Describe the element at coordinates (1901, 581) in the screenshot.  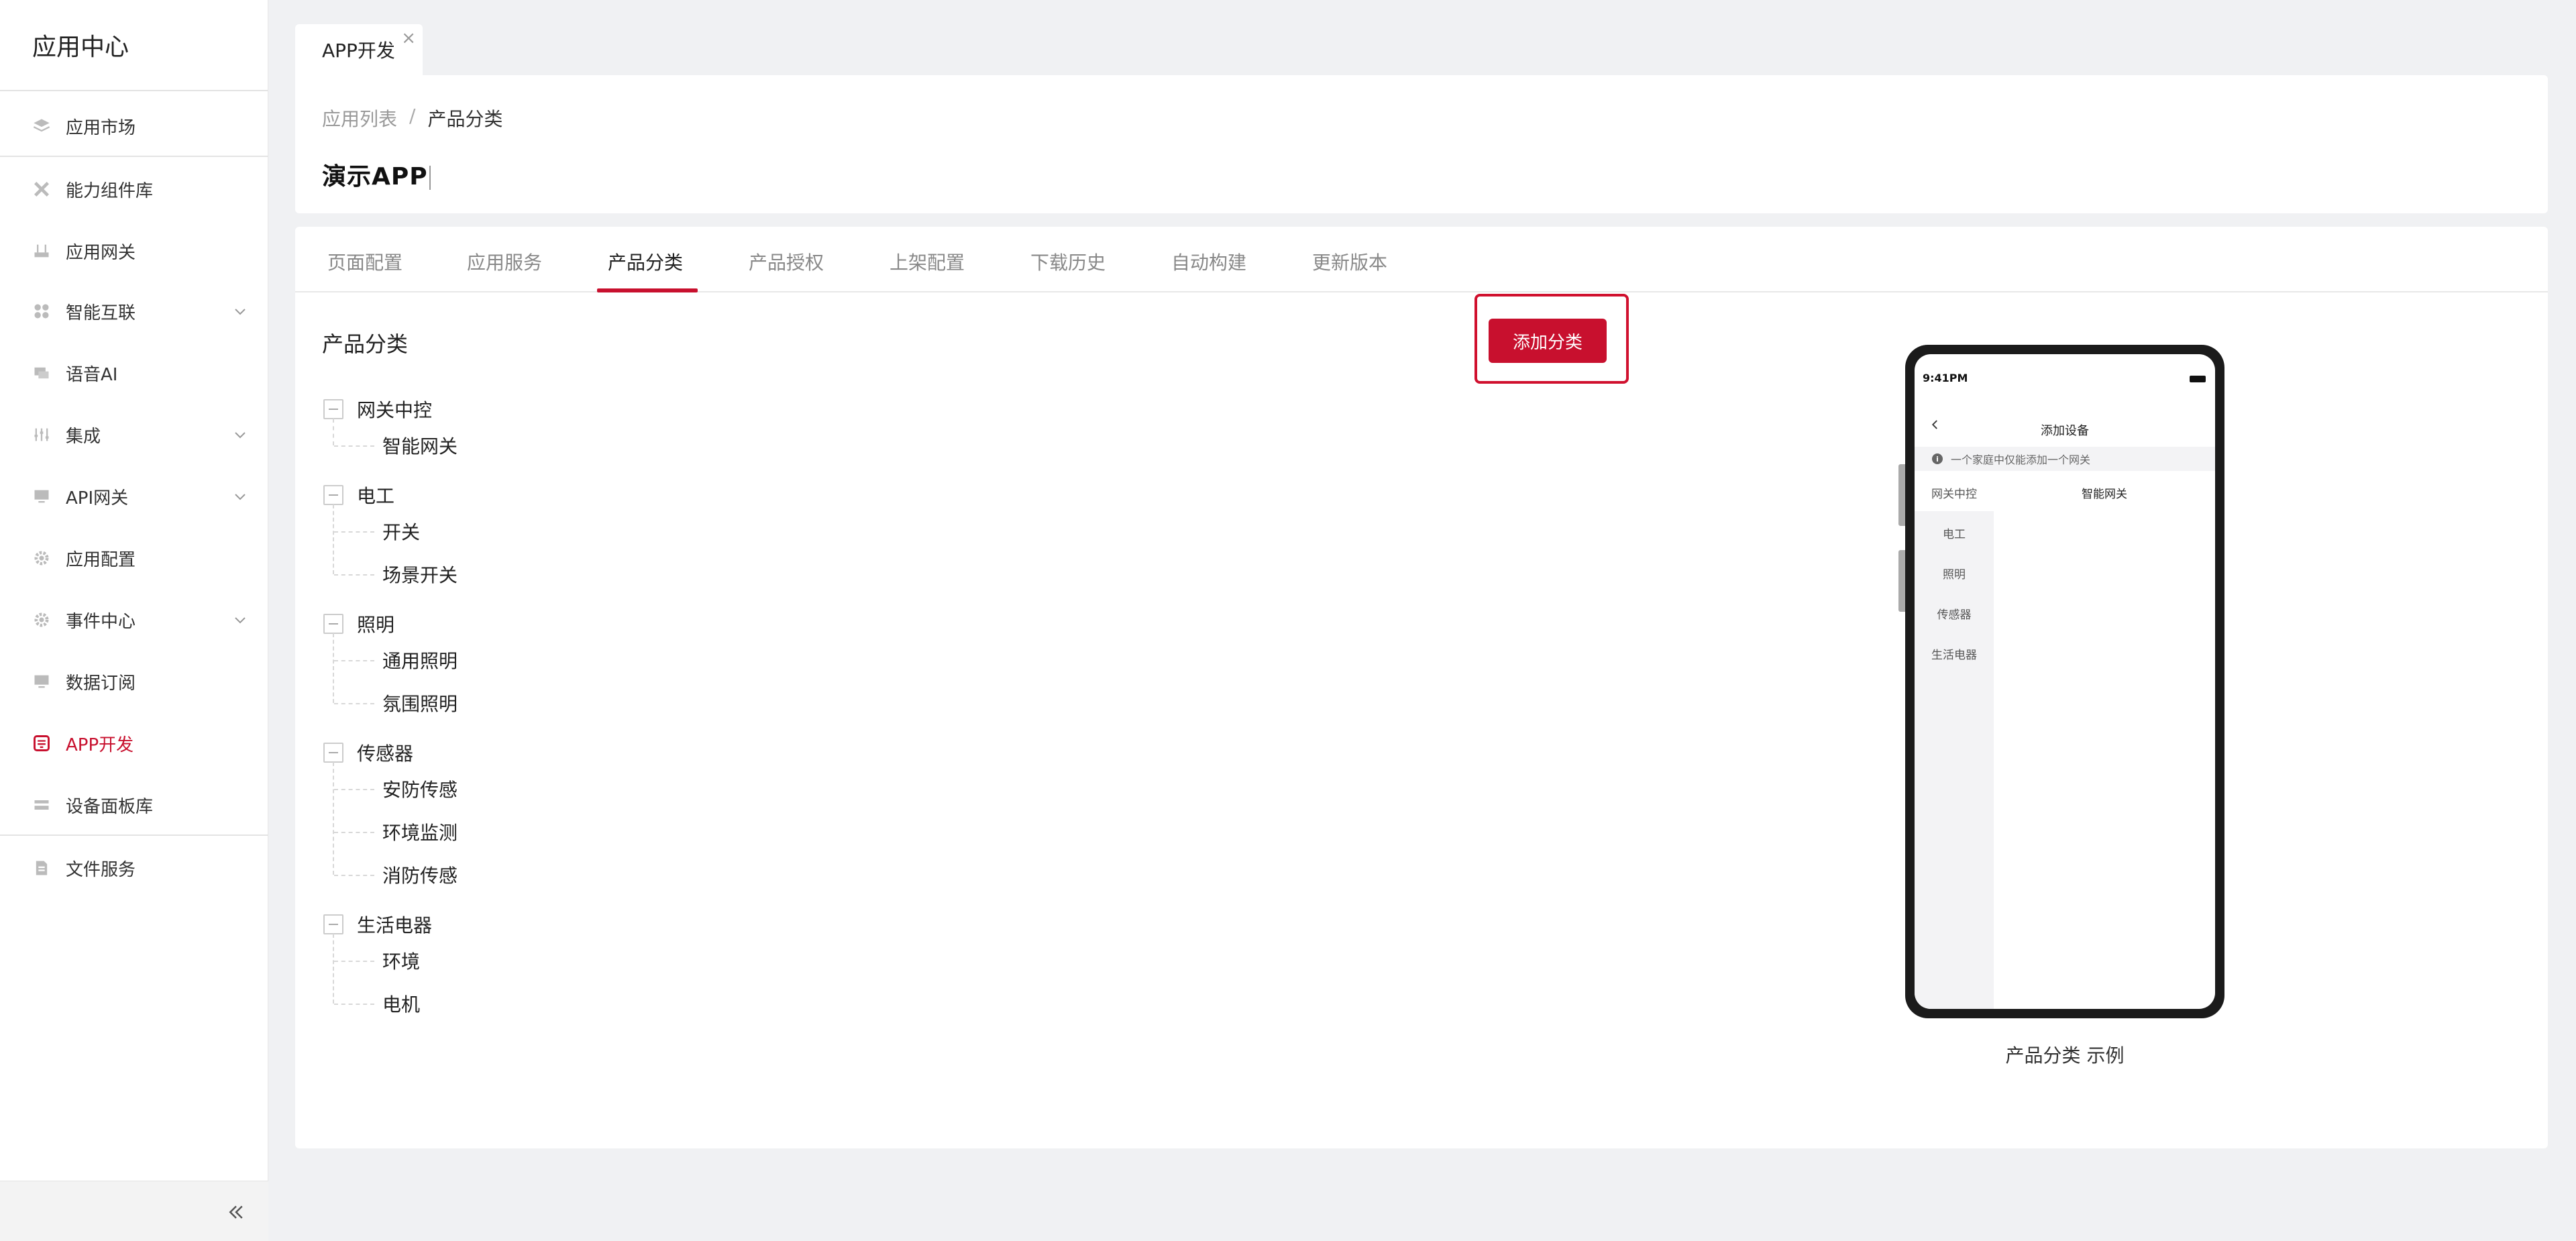
I see `phone-side-button` at that location.